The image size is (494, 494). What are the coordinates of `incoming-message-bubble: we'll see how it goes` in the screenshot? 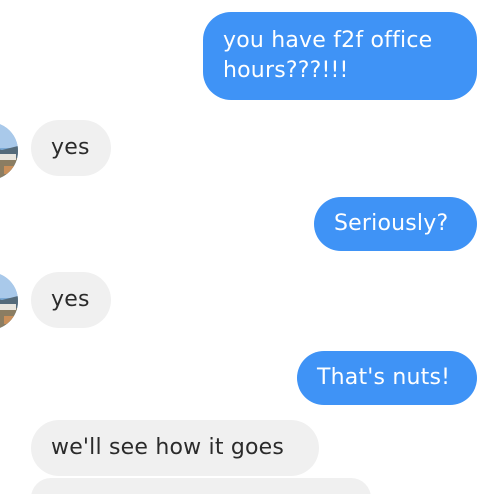 It's located at (175, 448).